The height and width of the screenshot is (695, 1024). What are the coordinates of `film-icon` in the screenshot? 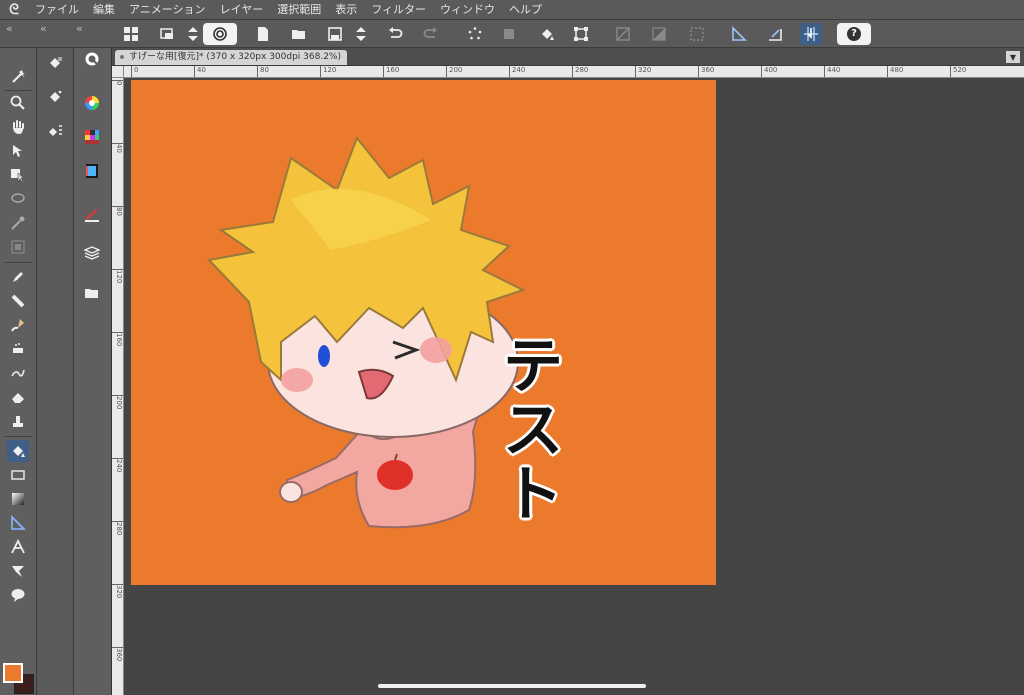 It's located at (92, 171).